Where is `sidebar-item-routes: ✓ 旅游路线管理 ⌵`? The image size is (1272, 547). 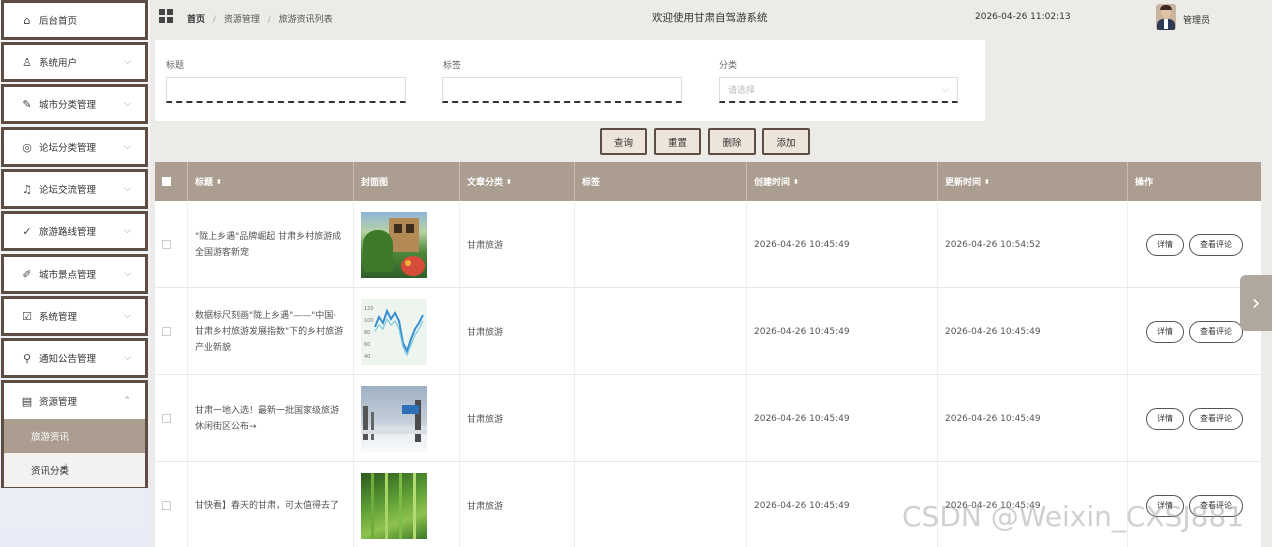 sidebar-item-routes: ✓ 旅游路线管理 ⌵ is located at coordinates (74, 231).